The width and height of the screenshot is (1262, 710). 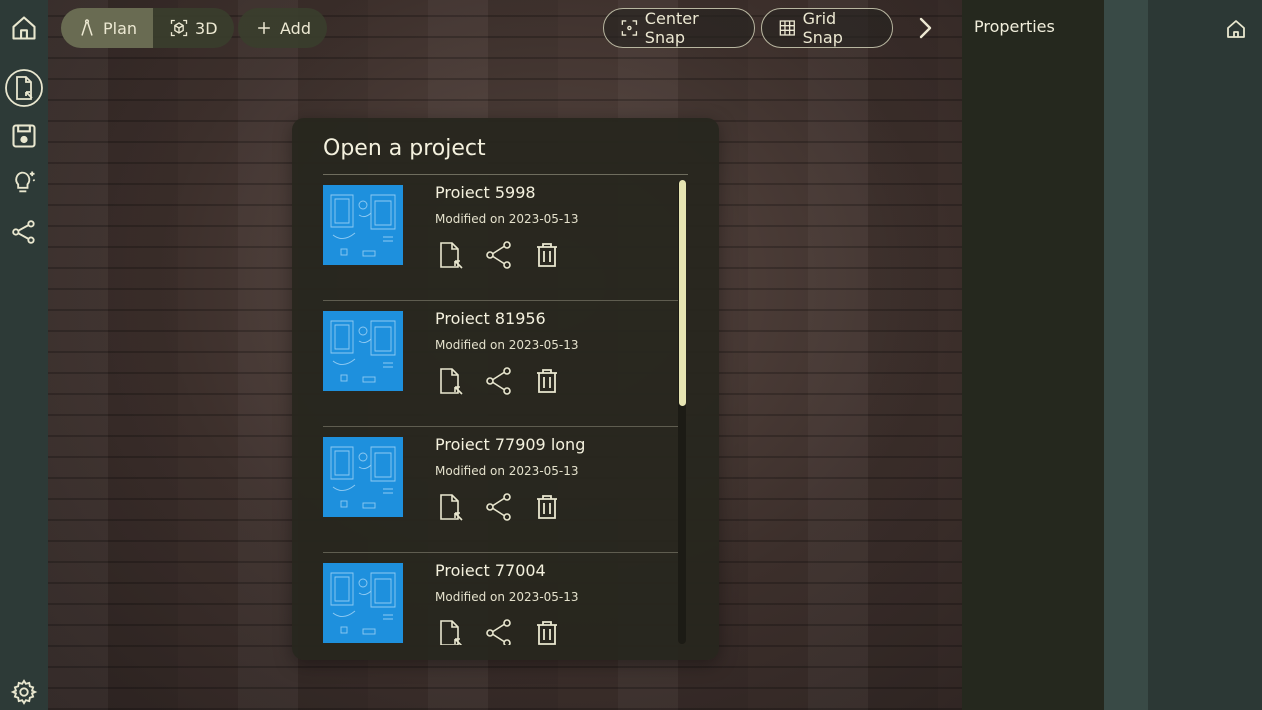 I want to click on scrollbar-thumb, so click(x=682, y=293).